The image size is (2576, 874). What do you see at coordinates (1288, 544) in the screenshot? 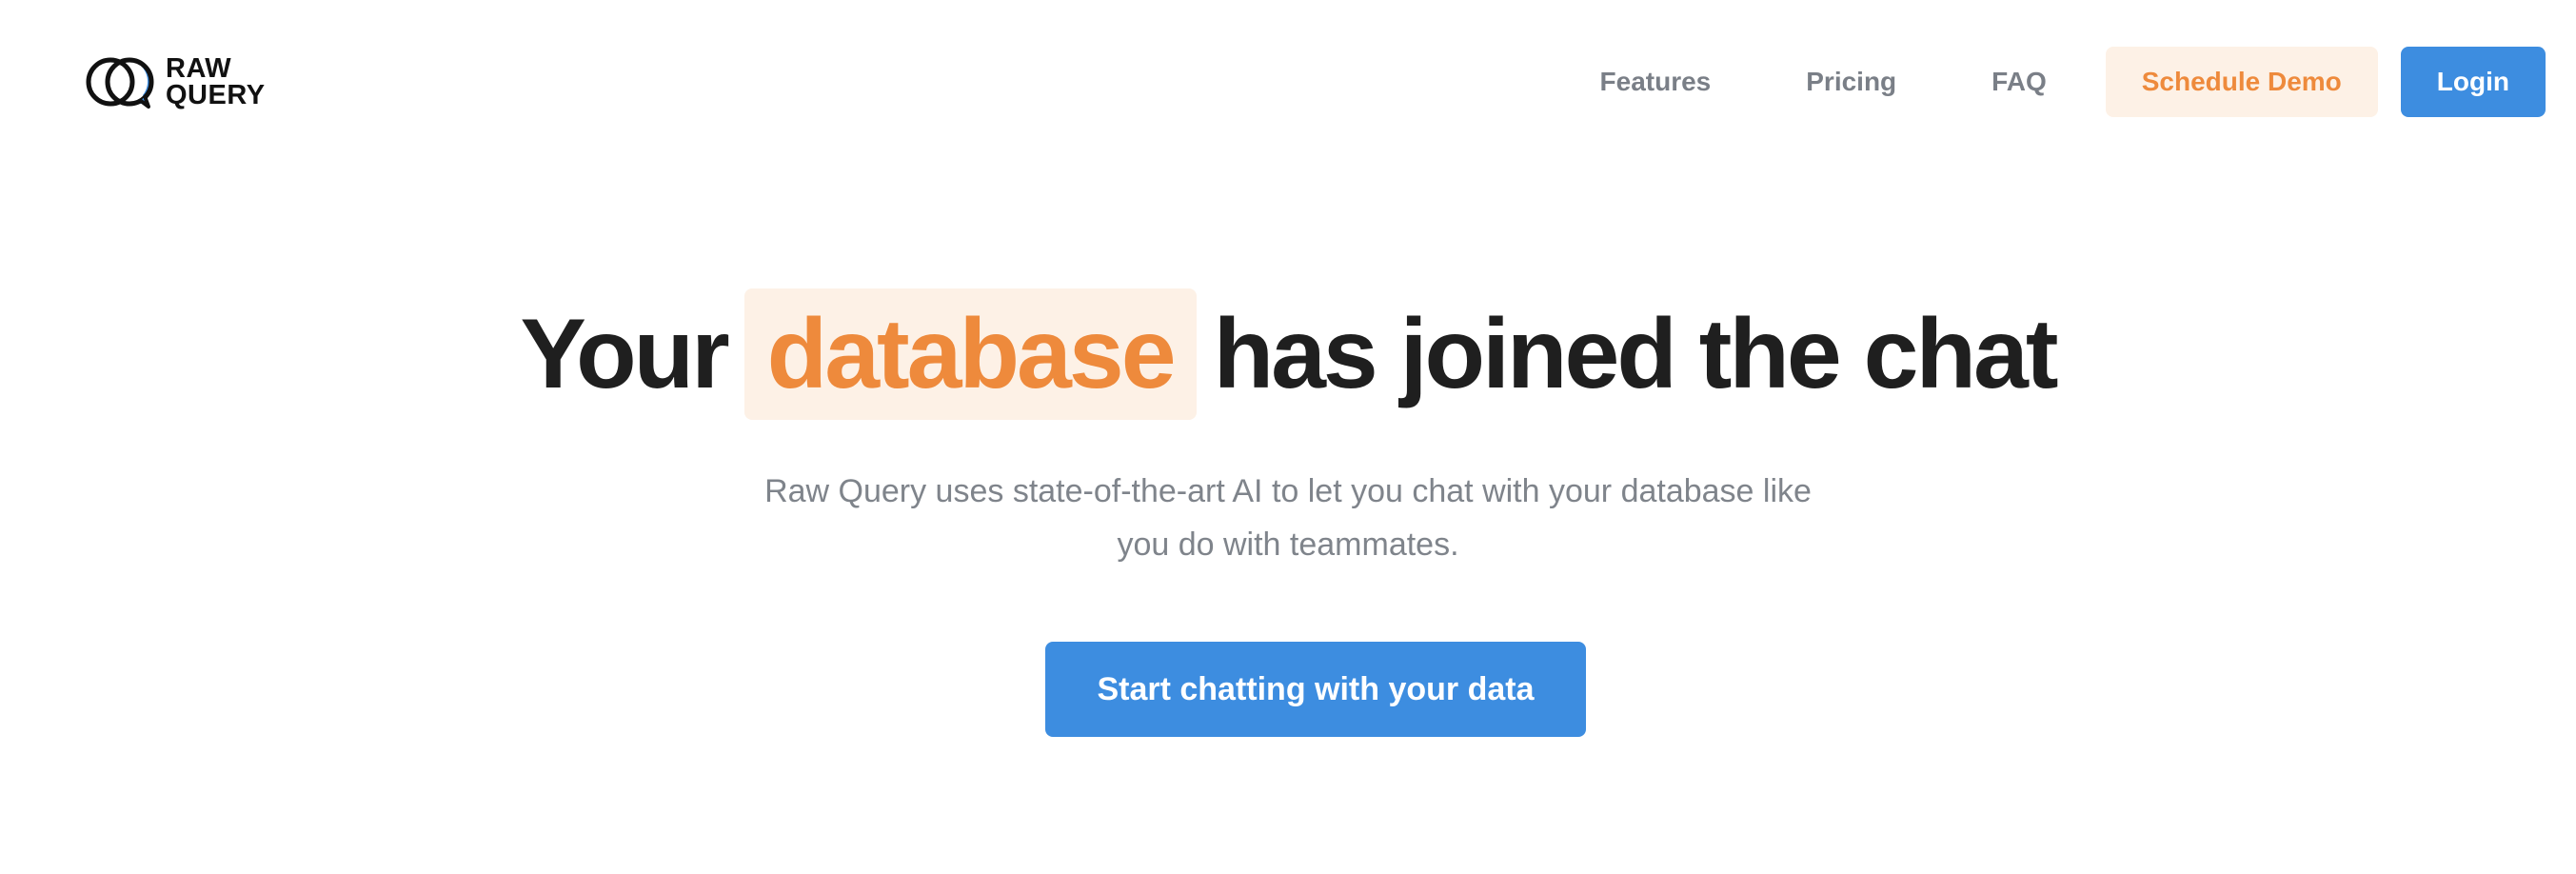
I see `hero-subtitle-line2: you do with teammates.` at bounding box center [1288, 544].